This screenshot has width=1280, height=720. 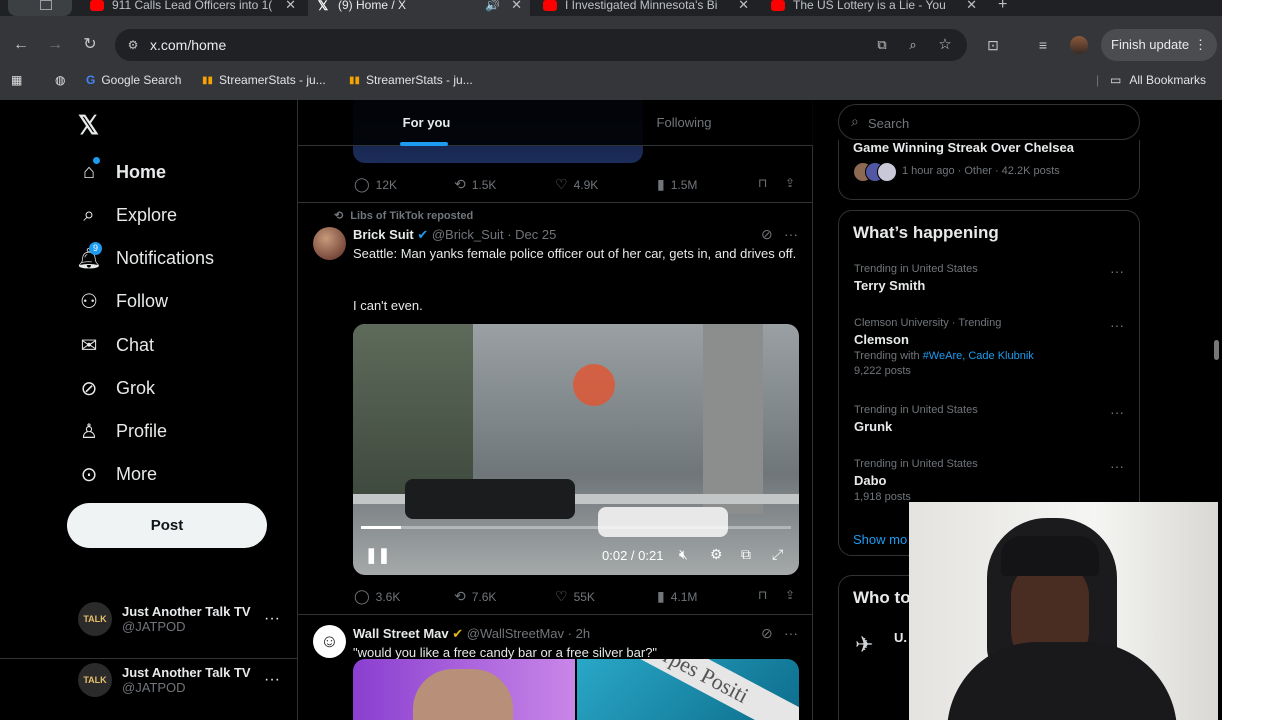 I want to click on repost-context: ⟲ Libs of TikTok reposted, so click(x=403, y=215).